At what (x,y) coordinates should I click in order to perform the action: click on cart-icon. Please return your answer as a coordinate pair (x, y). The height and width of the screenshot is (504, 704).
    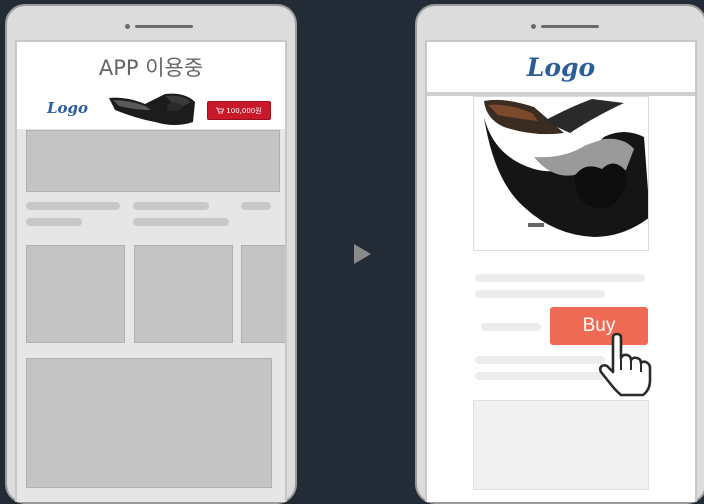
    Looking at the image, I should click on (220, 110).